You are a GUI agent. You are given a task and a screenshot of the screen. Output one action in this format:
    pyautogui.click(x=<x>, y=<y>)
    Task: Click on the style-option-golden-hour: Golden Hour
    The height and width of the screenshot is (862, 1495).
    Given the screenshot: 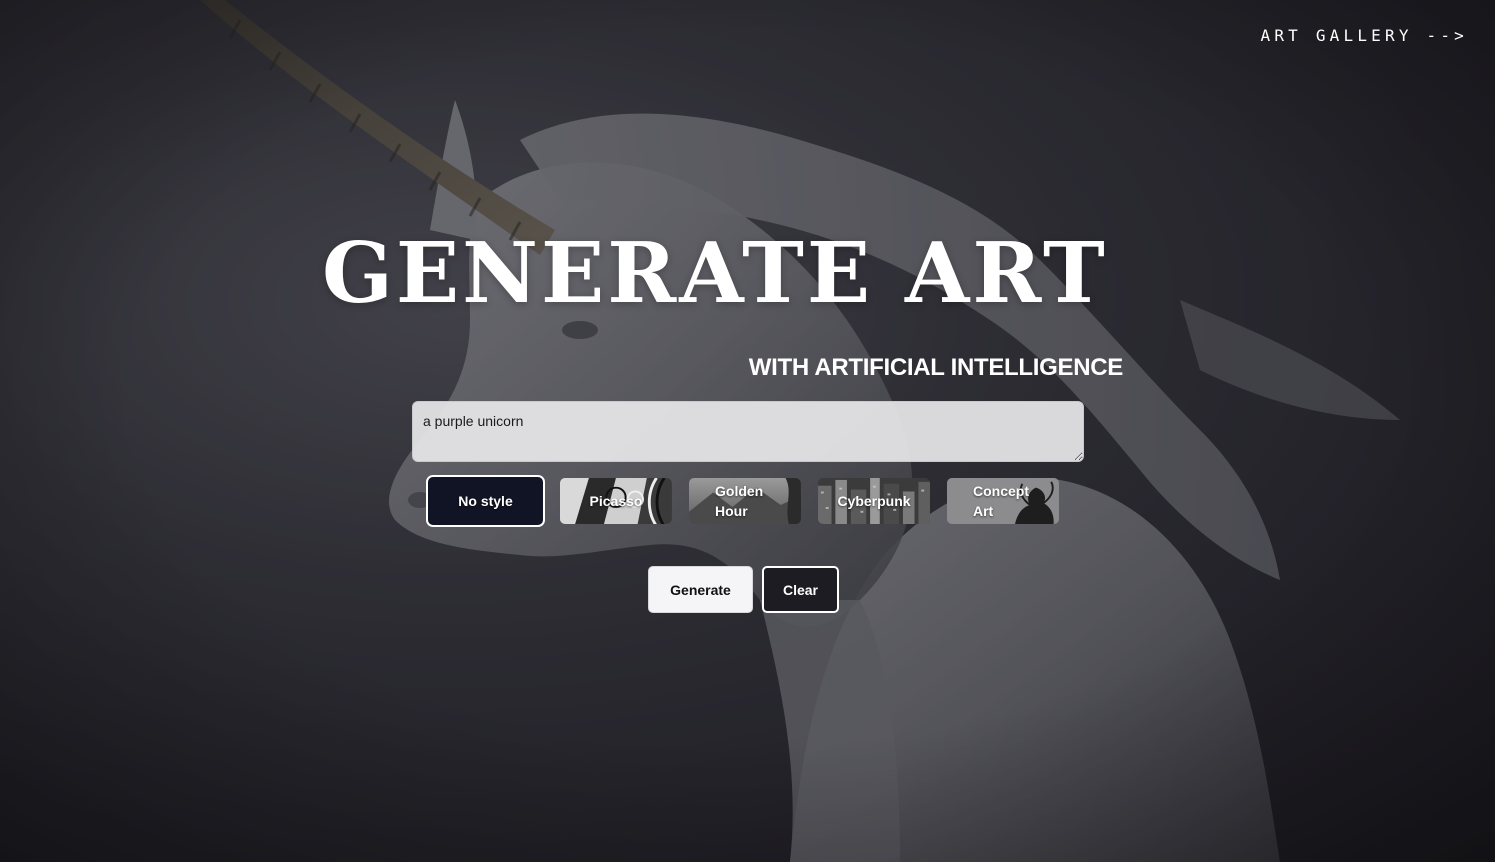 What is the action you would take?
    pyautogui.click(x=745, y=501)
    